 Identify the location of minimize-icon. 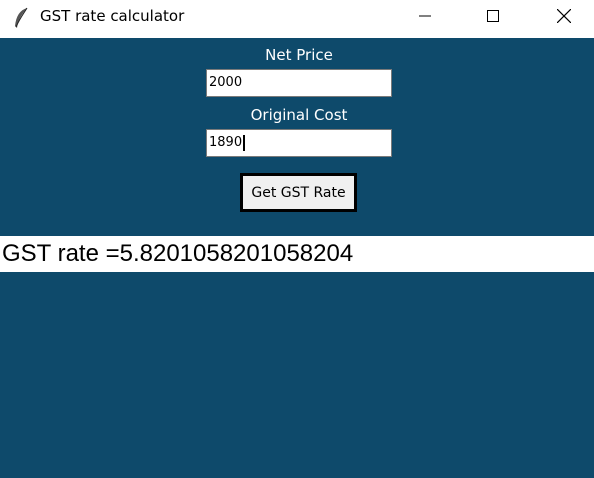
(425, 16).